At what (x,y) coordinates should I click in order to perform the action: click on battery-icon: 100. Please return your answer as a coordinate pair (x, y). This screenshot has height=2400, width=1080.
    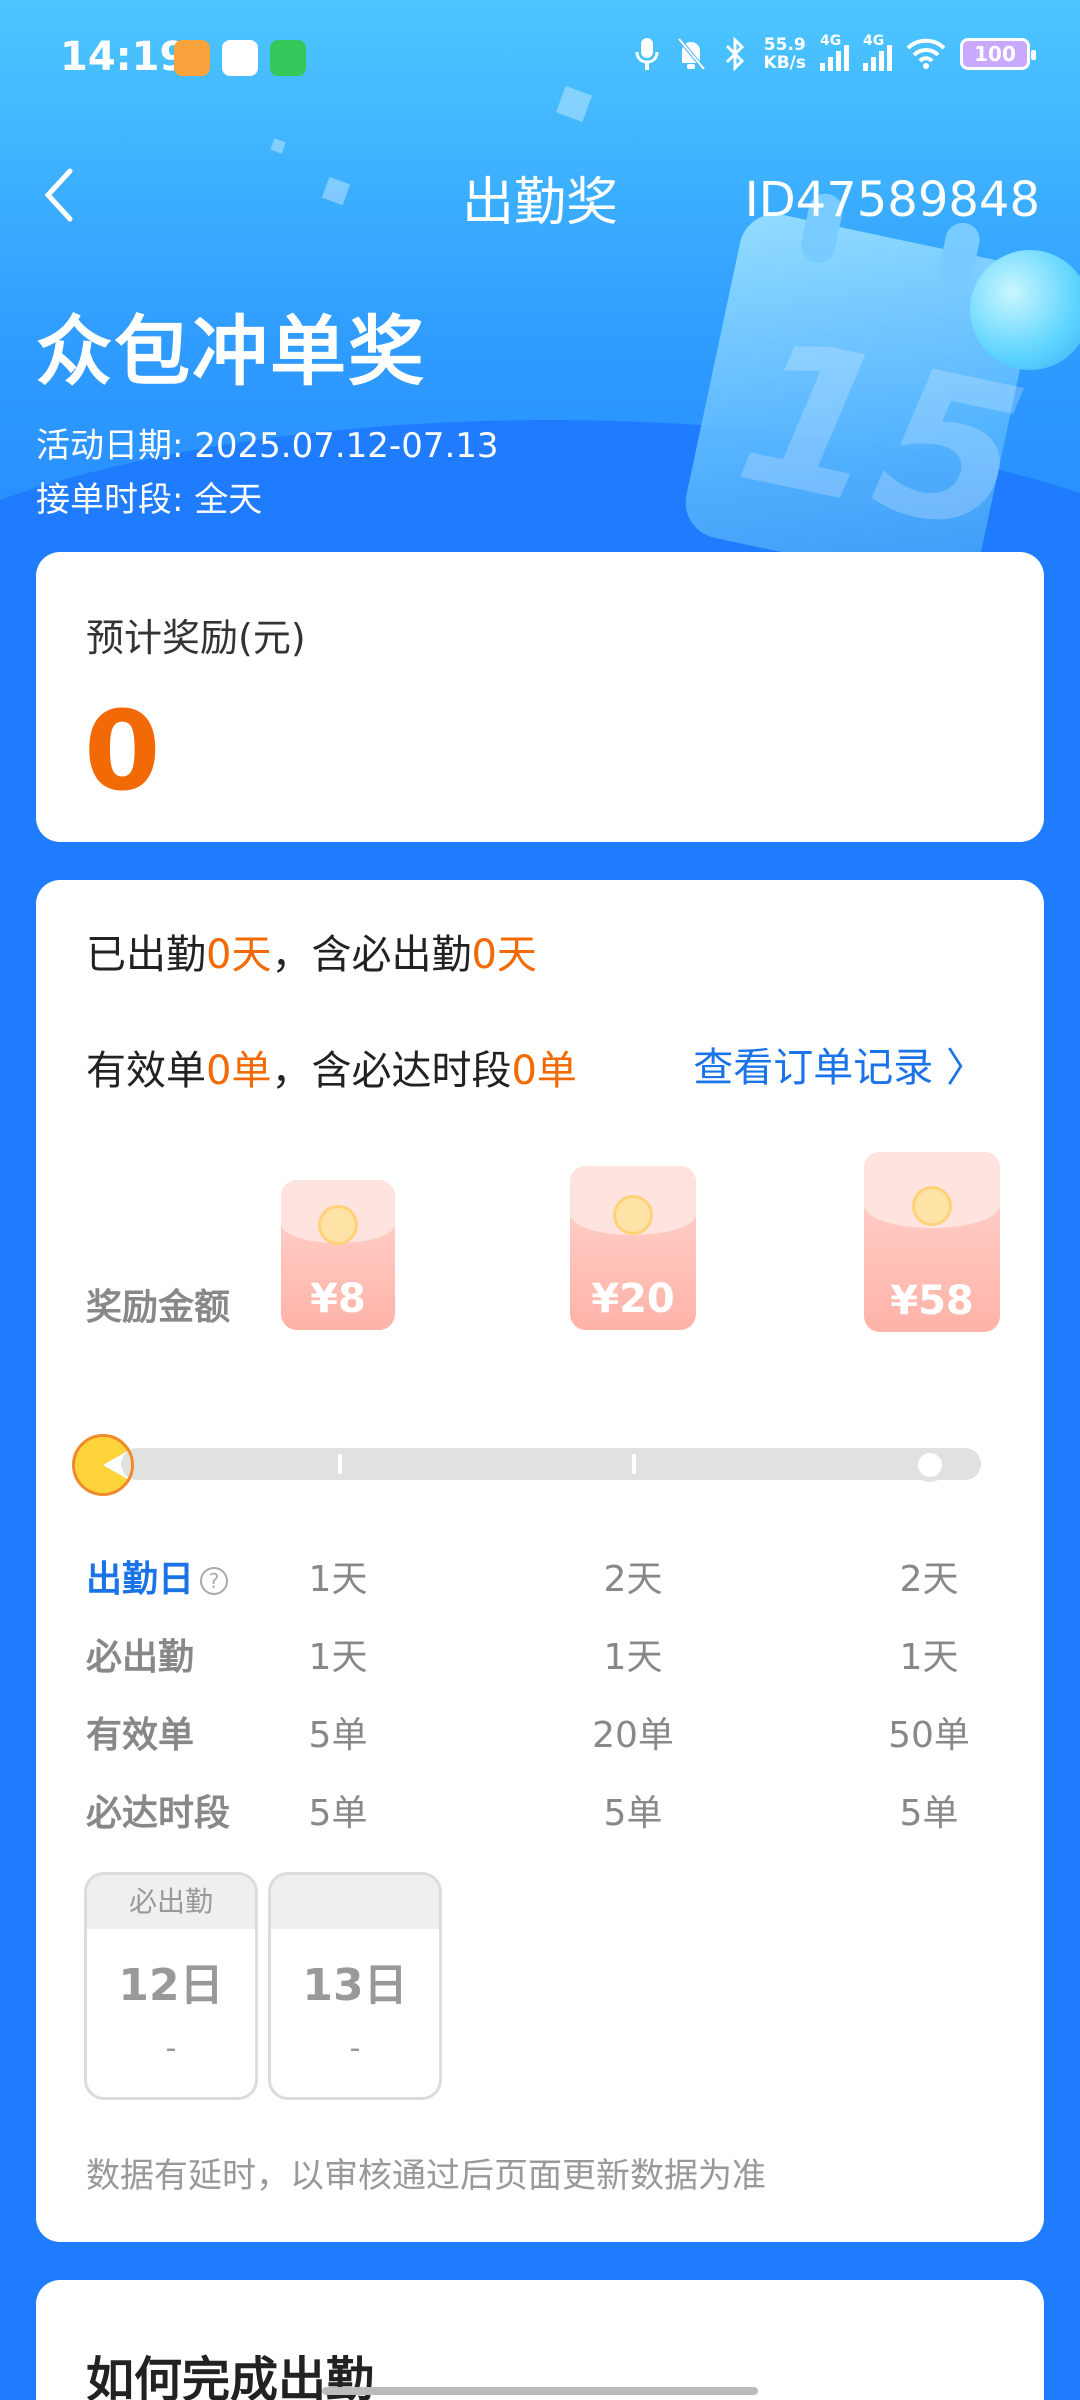
    Looking at the image, I should click on (998, 54).